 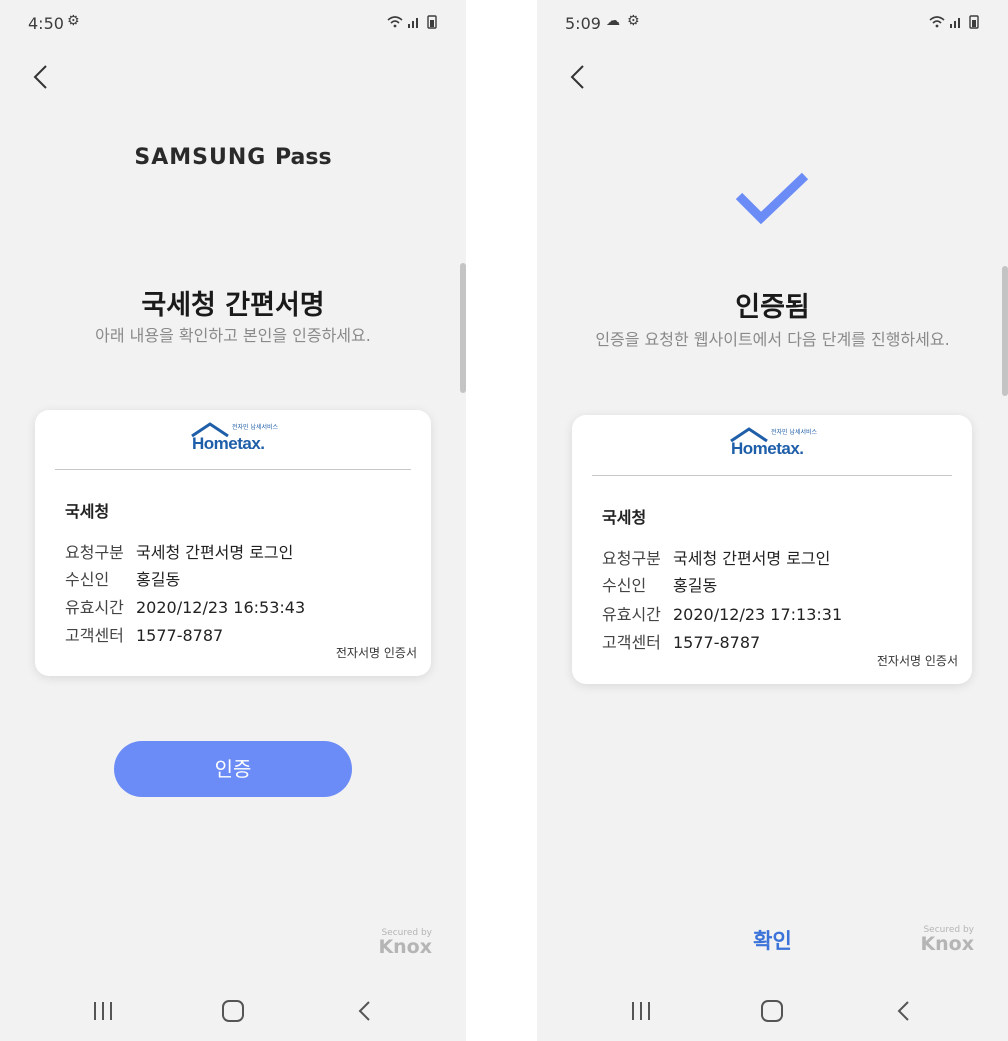 I want to click on cloud-icon: ☁, so click(x=613, y=21).